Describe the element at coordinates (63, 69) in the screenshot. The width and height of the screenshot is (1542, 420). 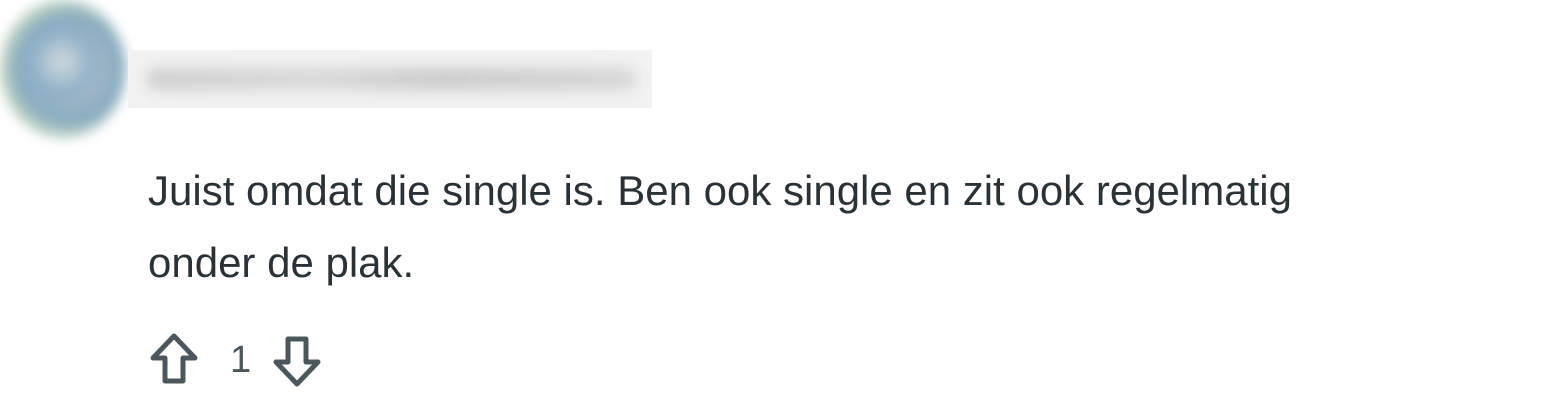
I see `user-avatar` at that location.